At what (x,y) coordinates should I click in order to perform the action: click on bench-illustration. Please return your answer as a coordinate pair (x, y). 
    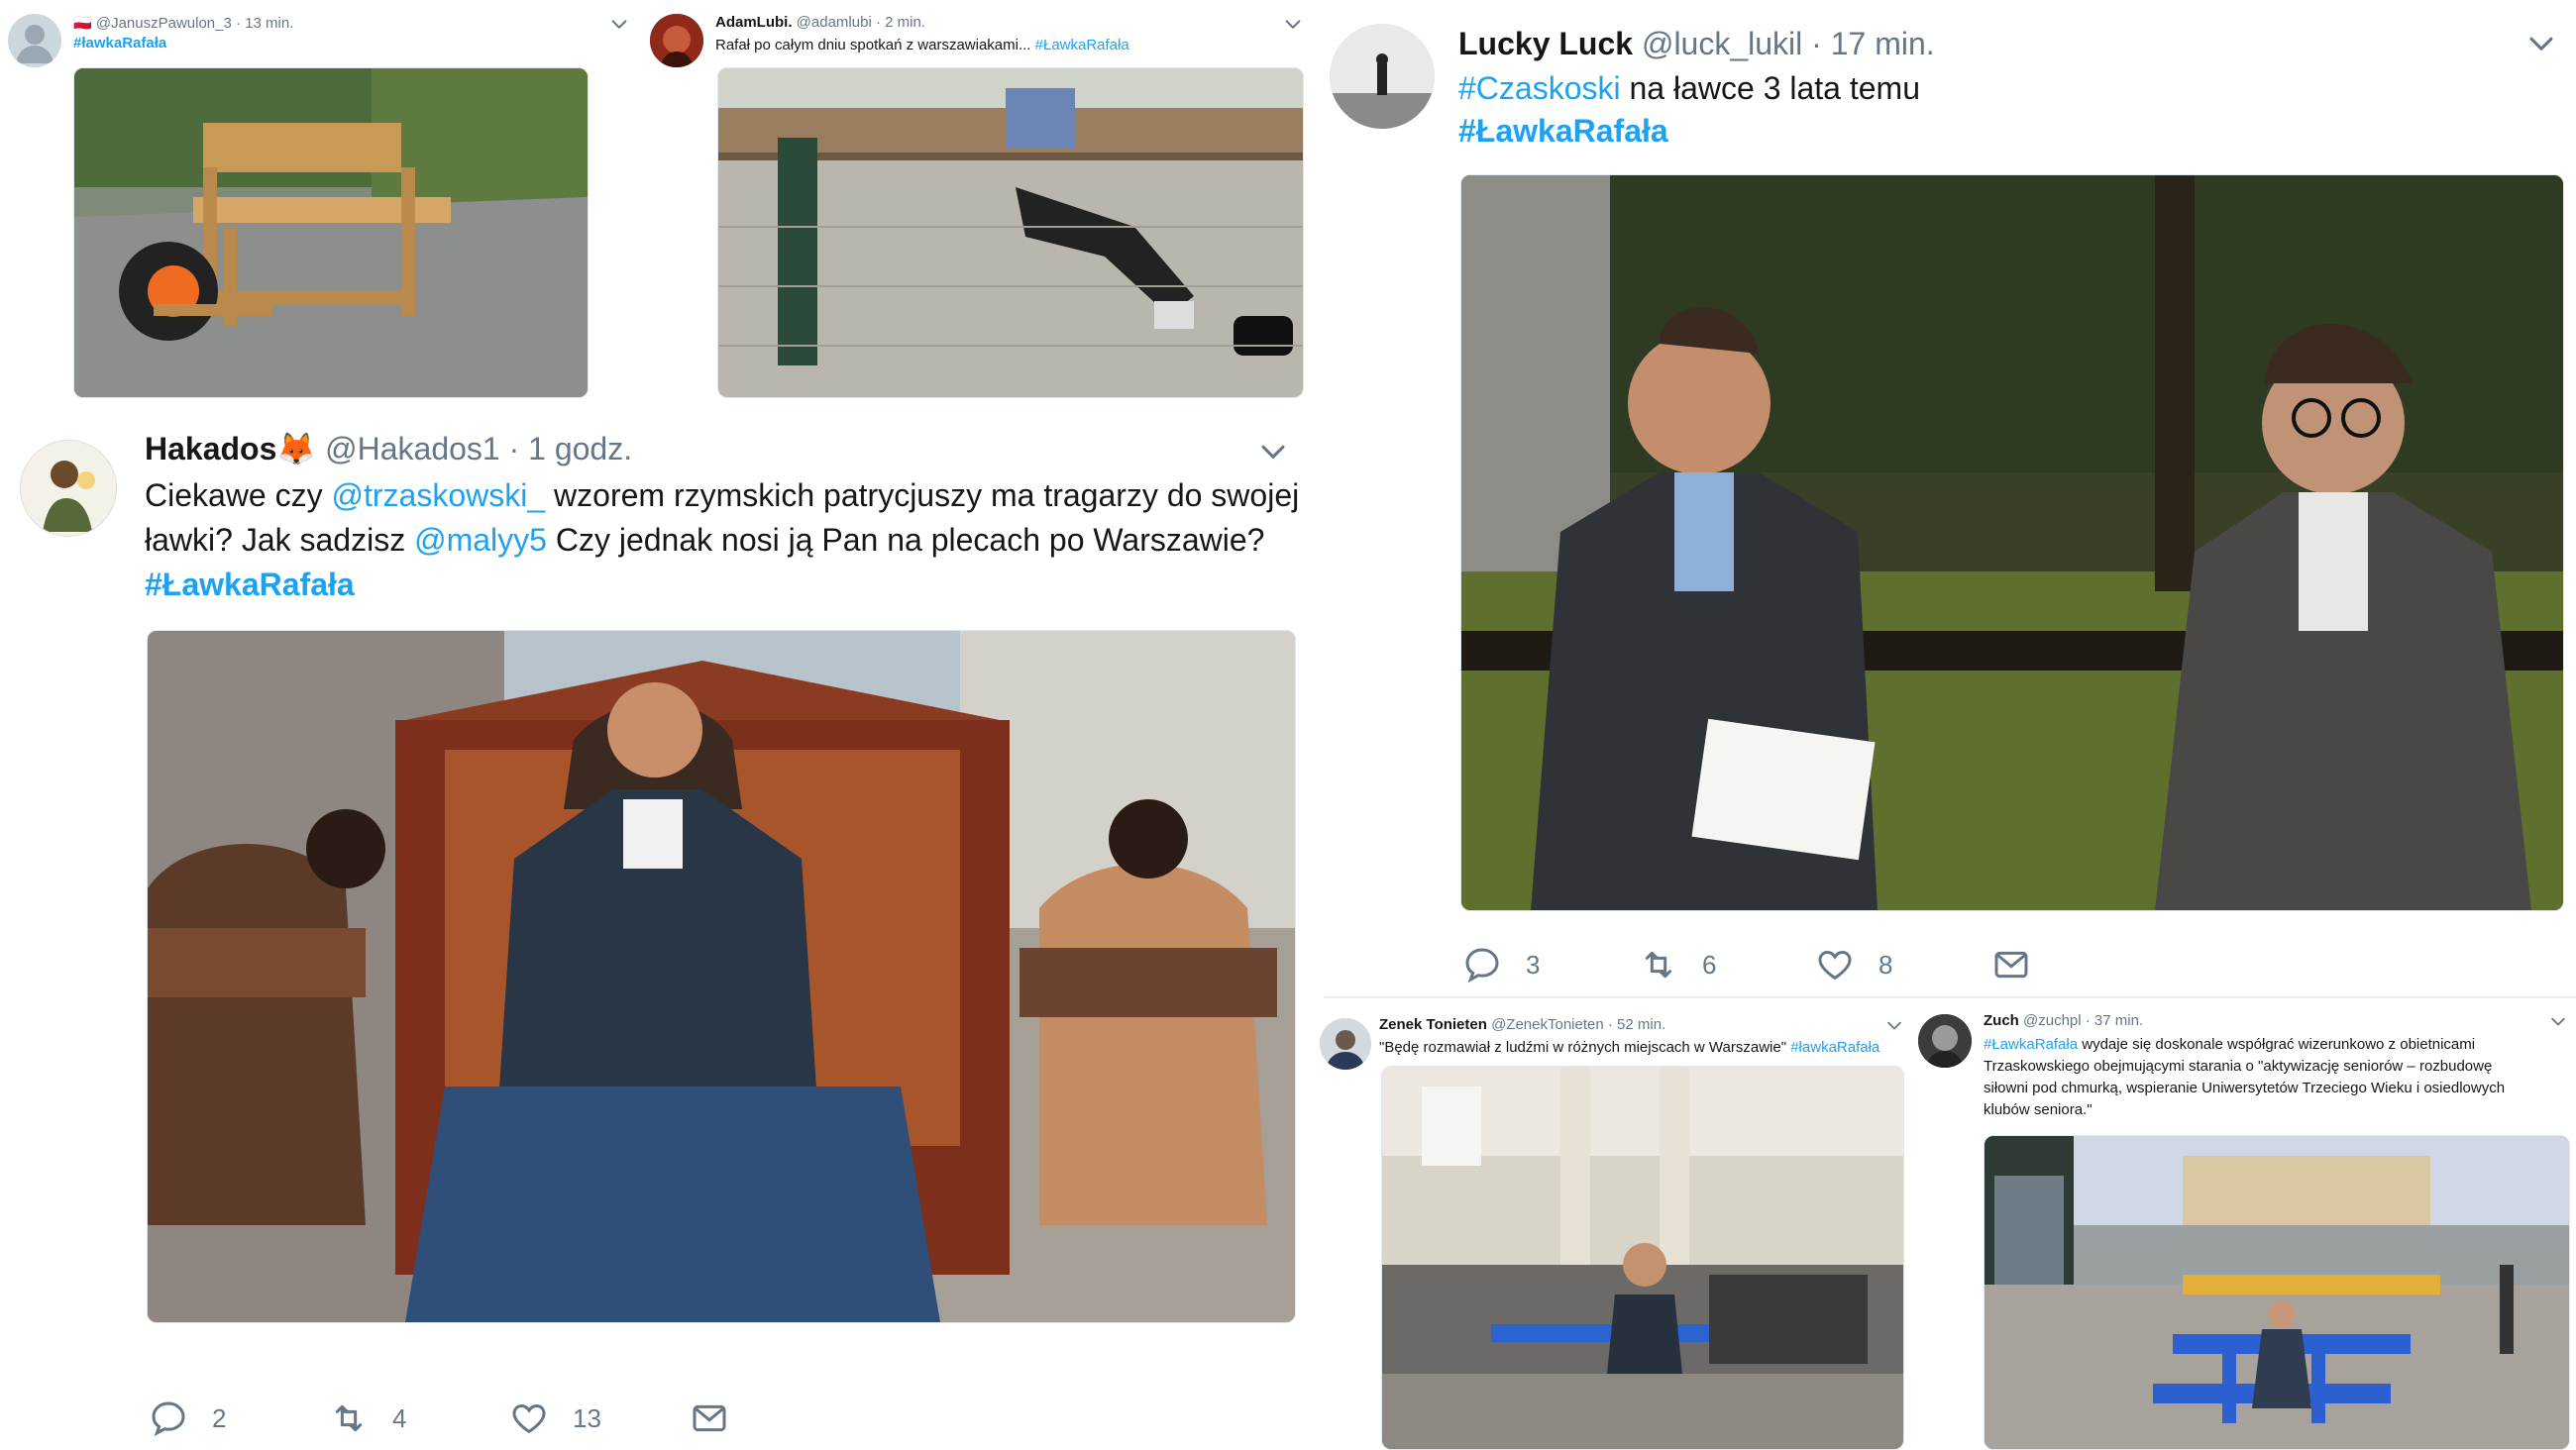
    Looking at the image, I should click on (331, 233).